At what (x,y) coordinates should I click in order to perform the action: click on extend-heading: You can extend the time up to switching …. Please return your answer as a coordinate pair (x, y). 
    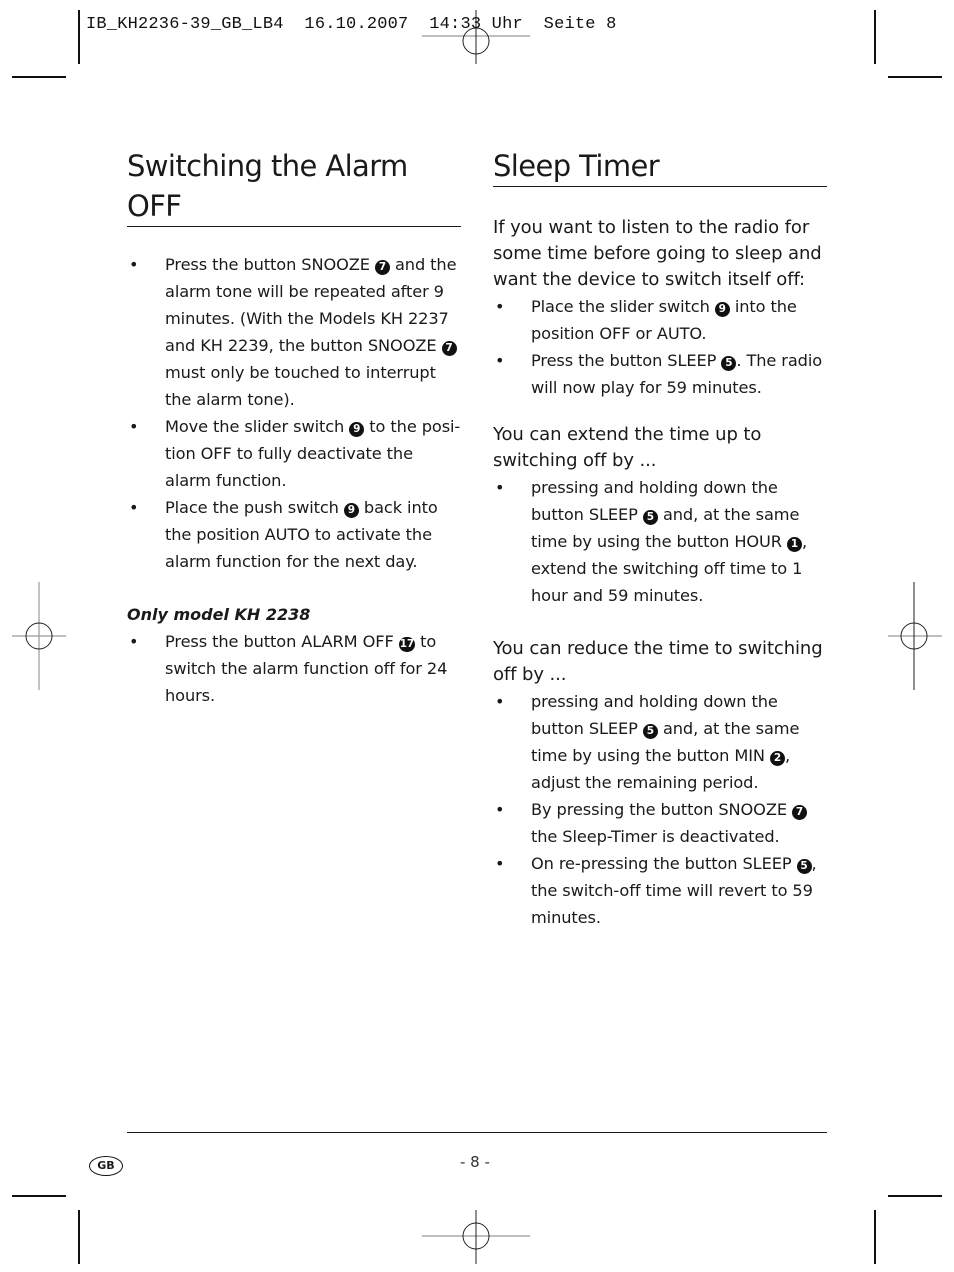
    Looking at the image, I should click on (627, 447).